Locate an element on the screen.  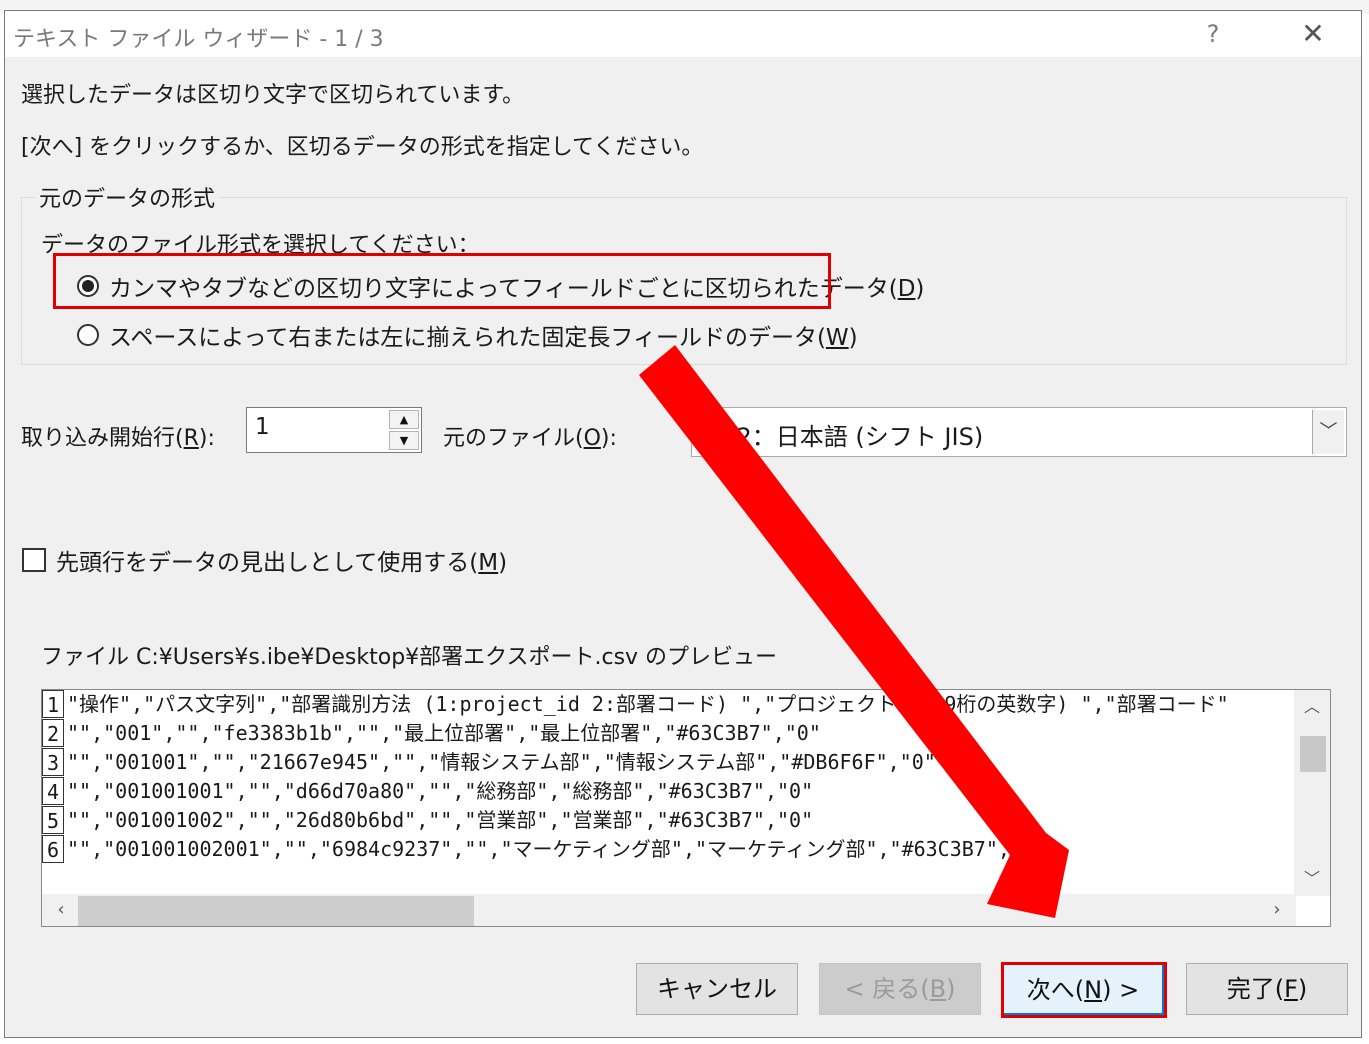
vertical-scrollbar: ︿ ﹀ is located at coordinates (1312, 793).